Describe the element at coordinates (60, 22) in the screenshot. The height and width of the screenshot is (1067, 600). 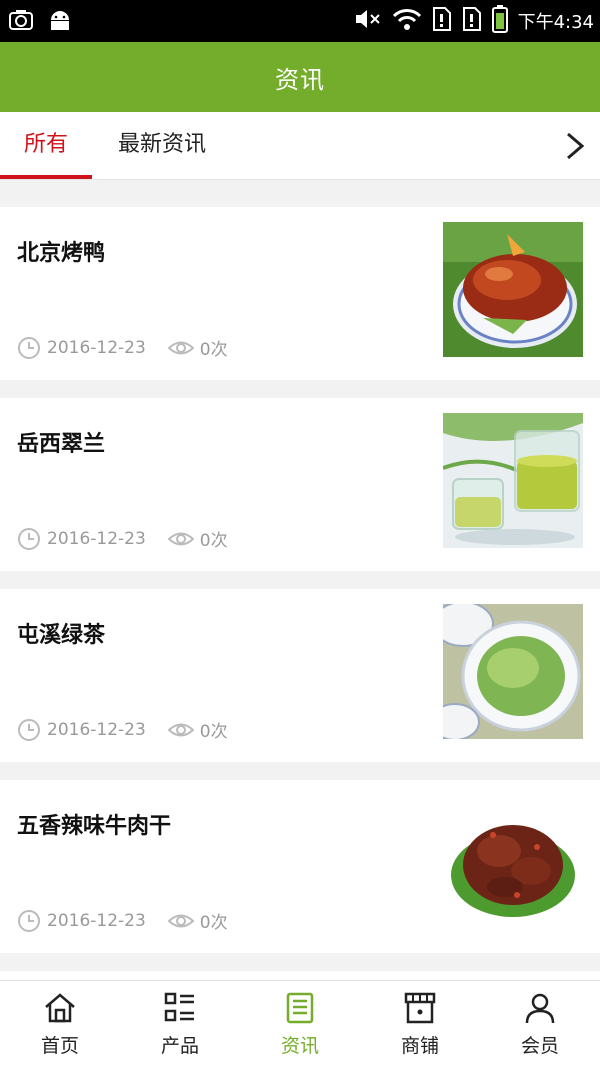
I see `android-icon` at that location.